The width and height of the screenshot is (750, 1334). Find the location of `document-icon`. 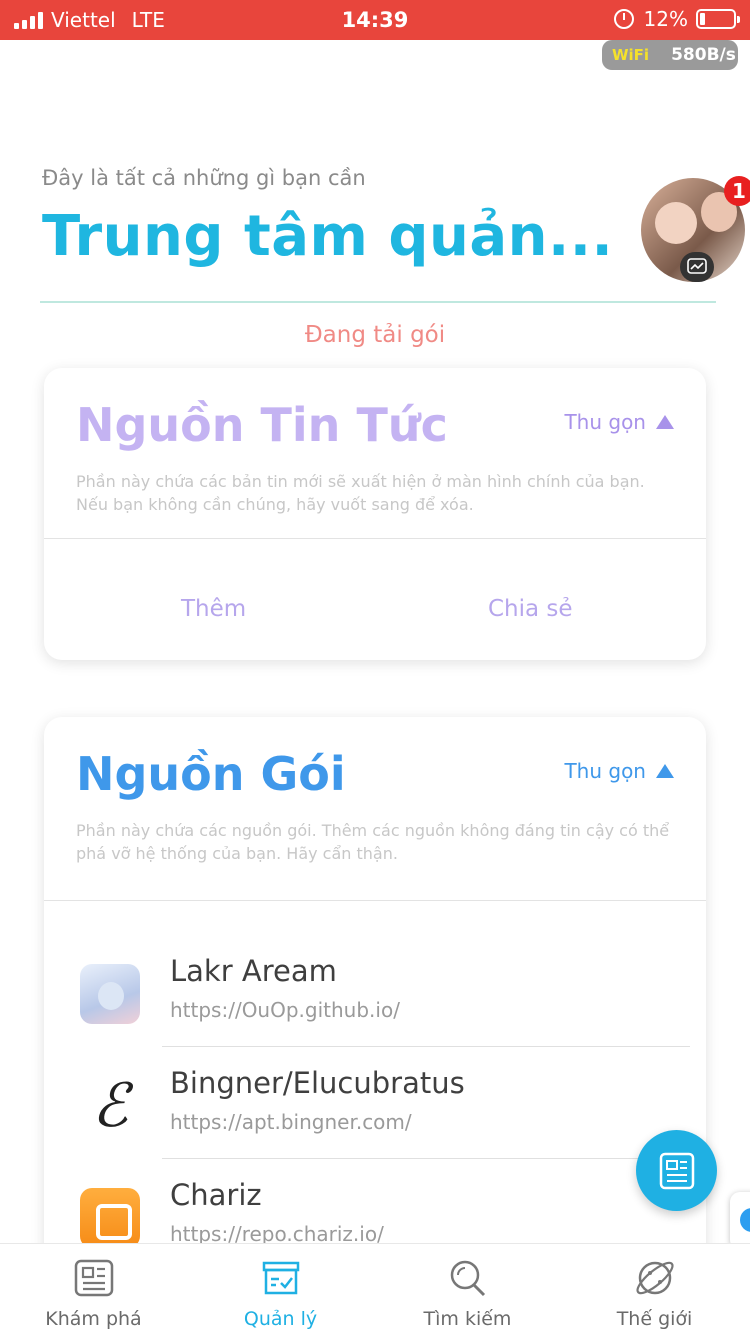

document-icon is located at coordinates (676, 1170).